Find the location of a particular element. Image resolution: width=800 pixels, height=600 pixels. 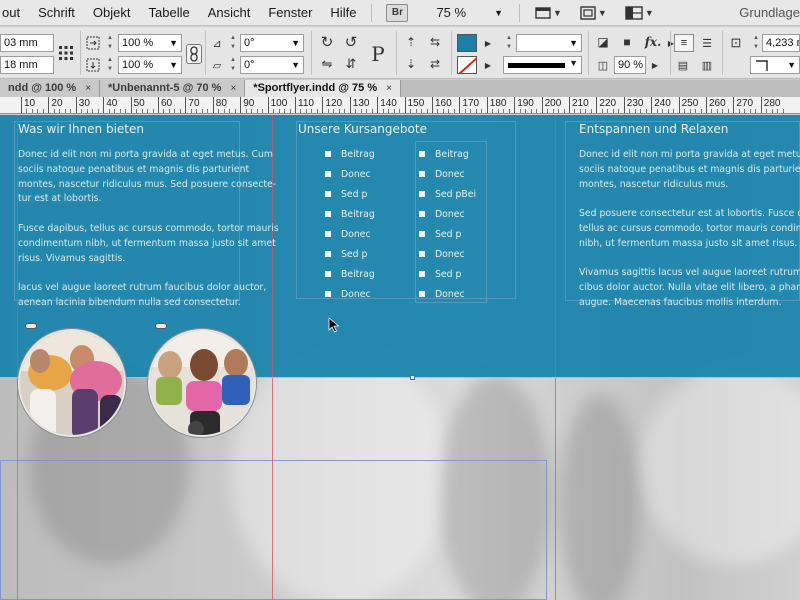

menu-schrift: Schrift is located at coordinates (56, 13).